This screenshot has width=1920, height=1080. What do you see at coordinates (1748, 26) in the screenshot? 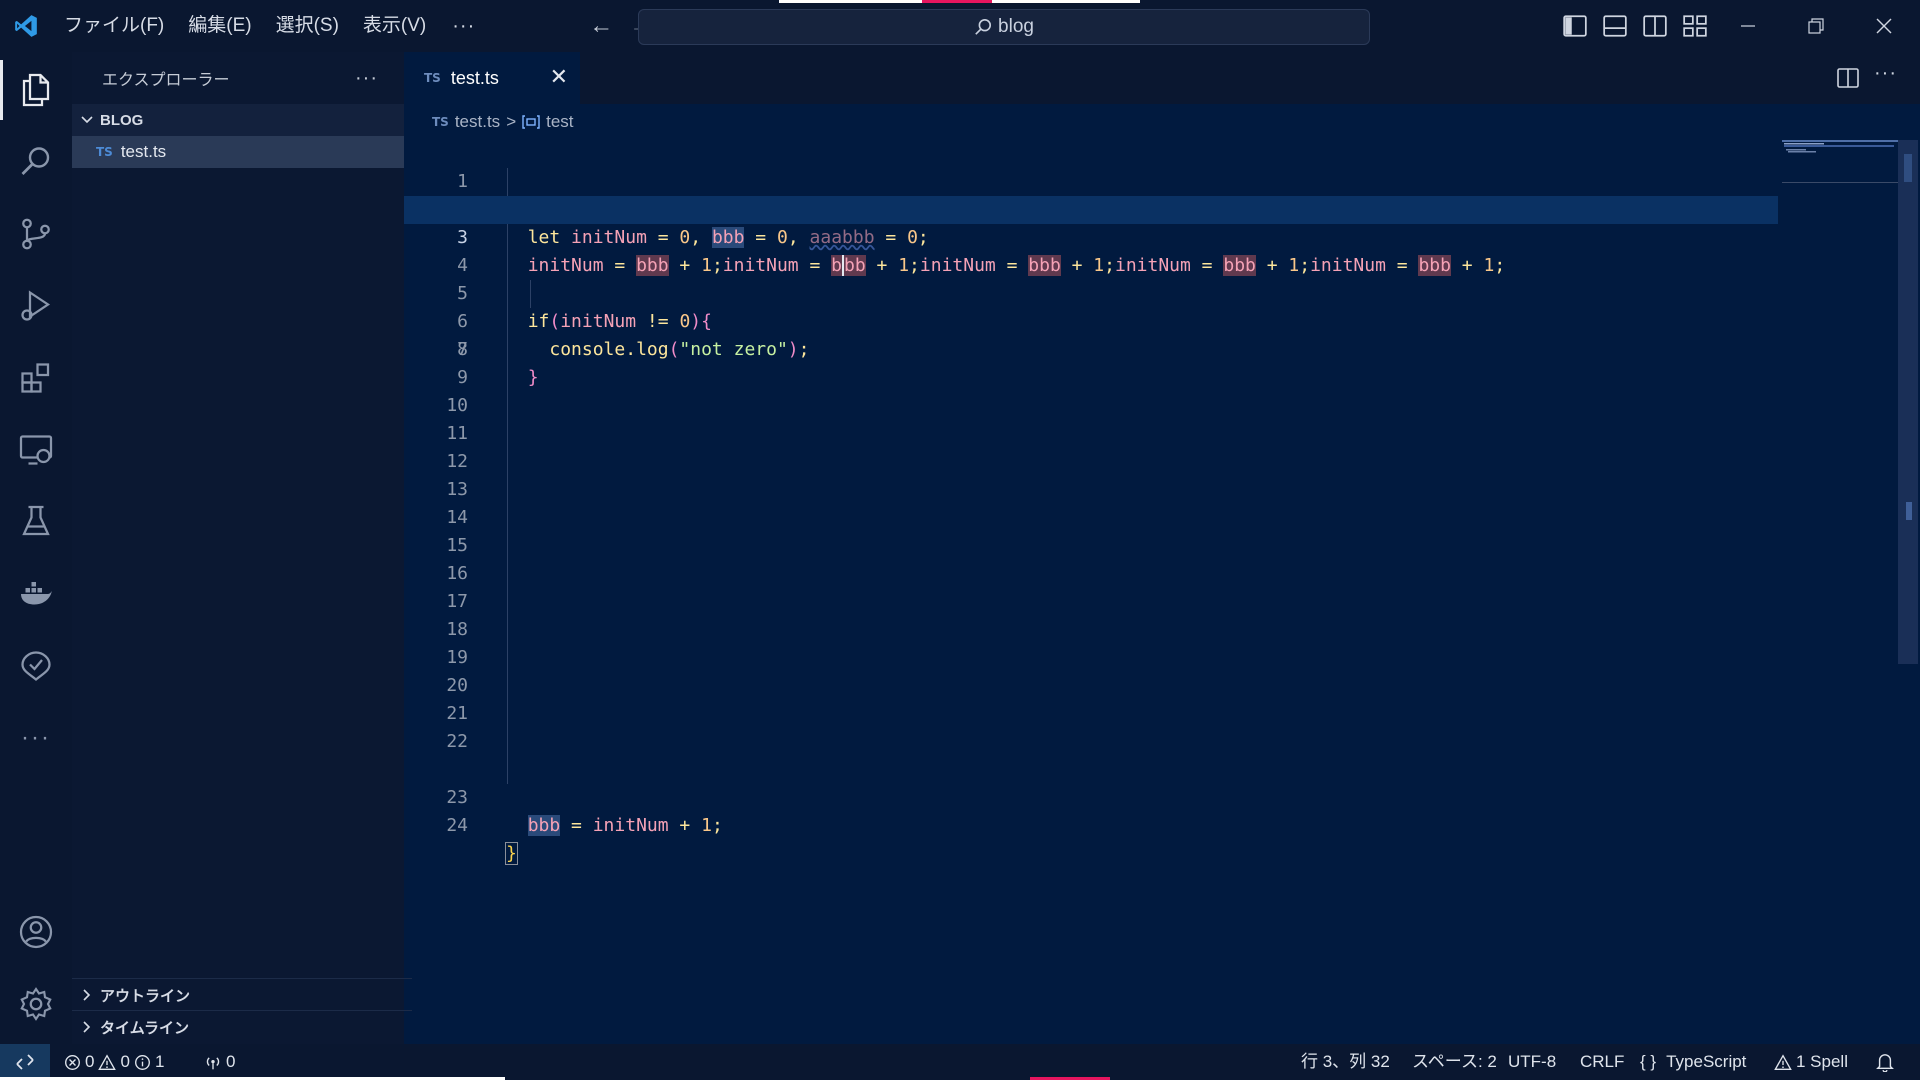
I see `minimize-icon` at bounding box center [1748, 26].